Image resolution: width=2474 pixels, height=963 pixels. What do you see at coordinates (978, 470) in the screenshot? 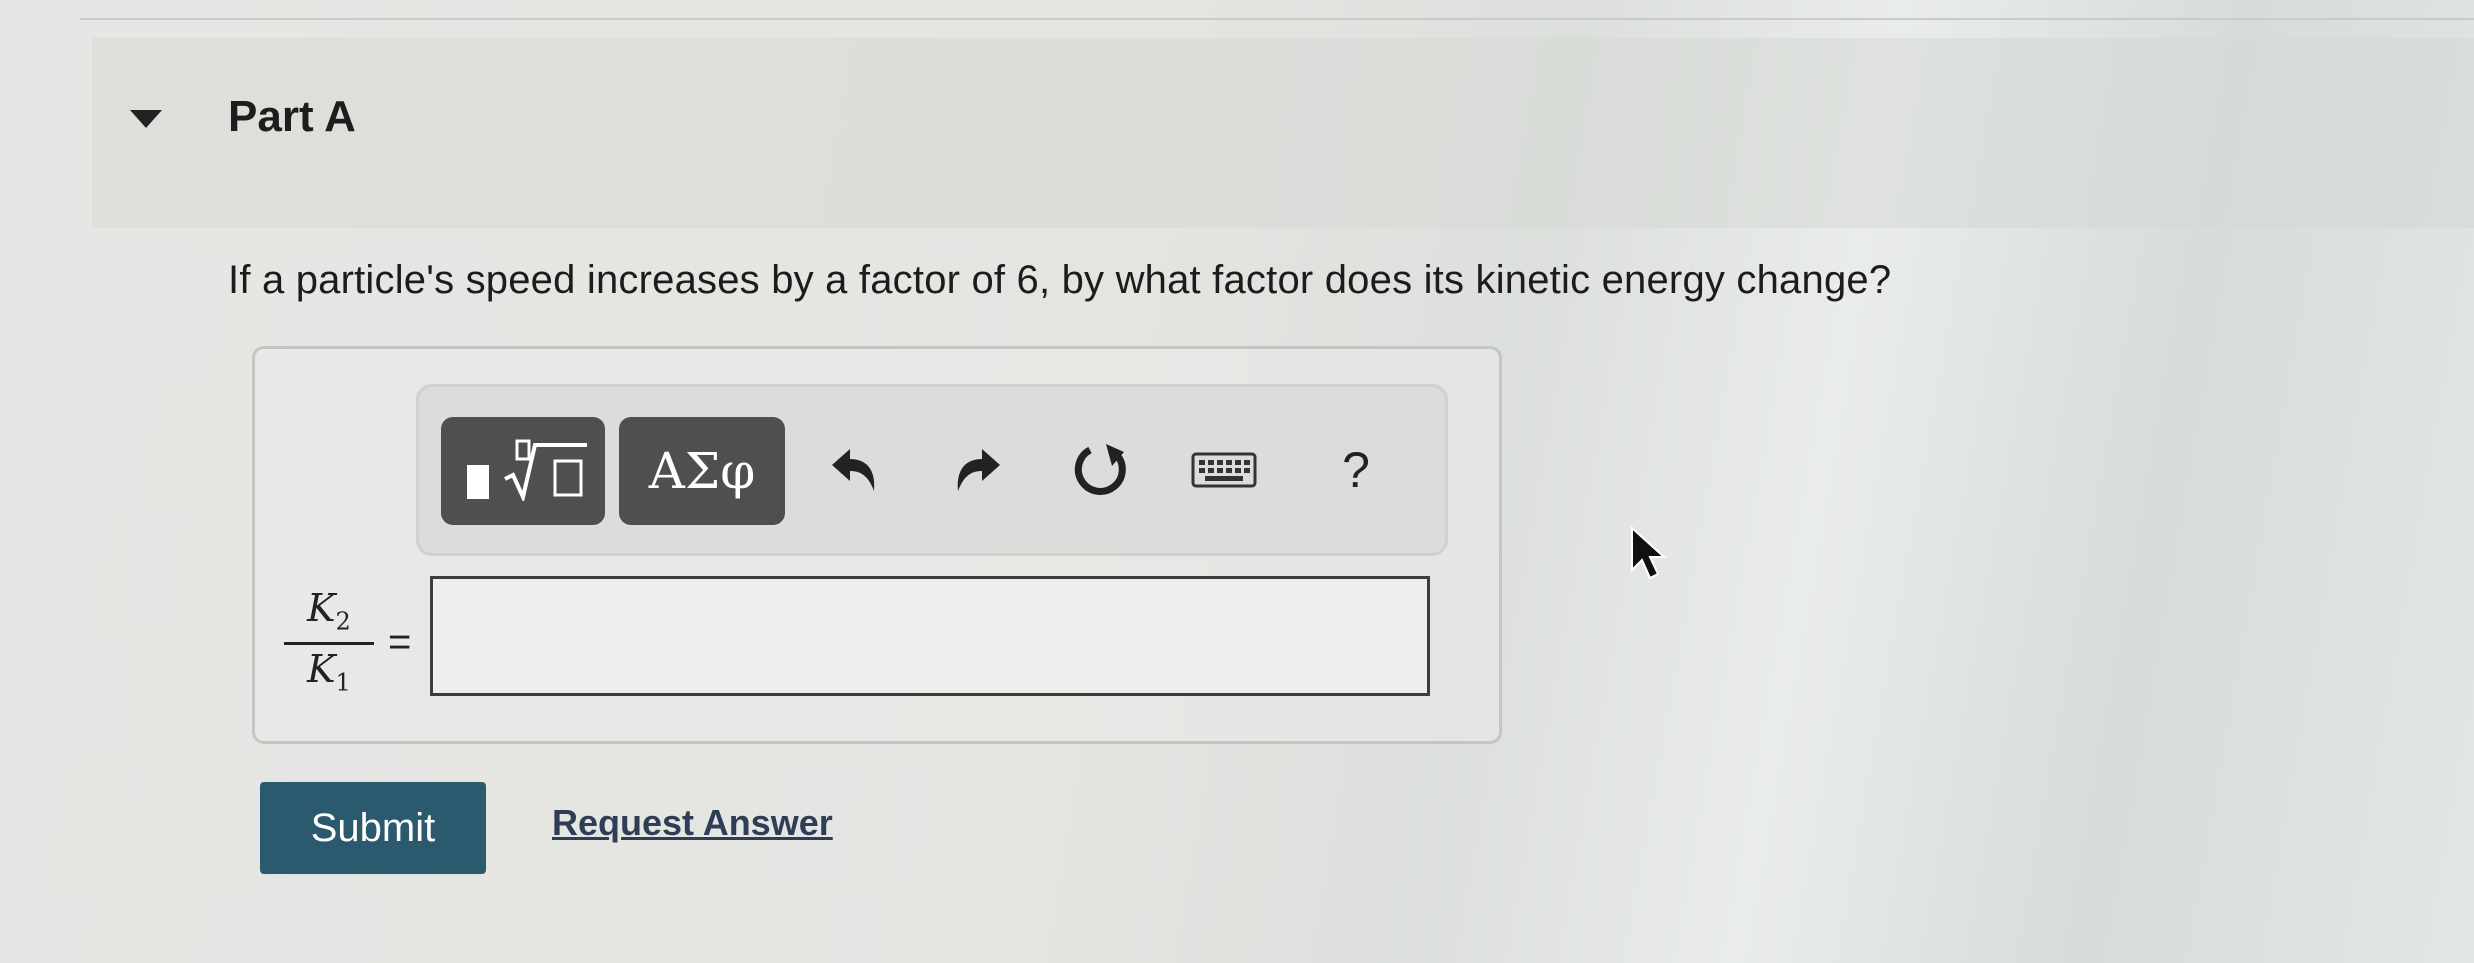
I see `redo-icon` at bounding box center [978, 470].